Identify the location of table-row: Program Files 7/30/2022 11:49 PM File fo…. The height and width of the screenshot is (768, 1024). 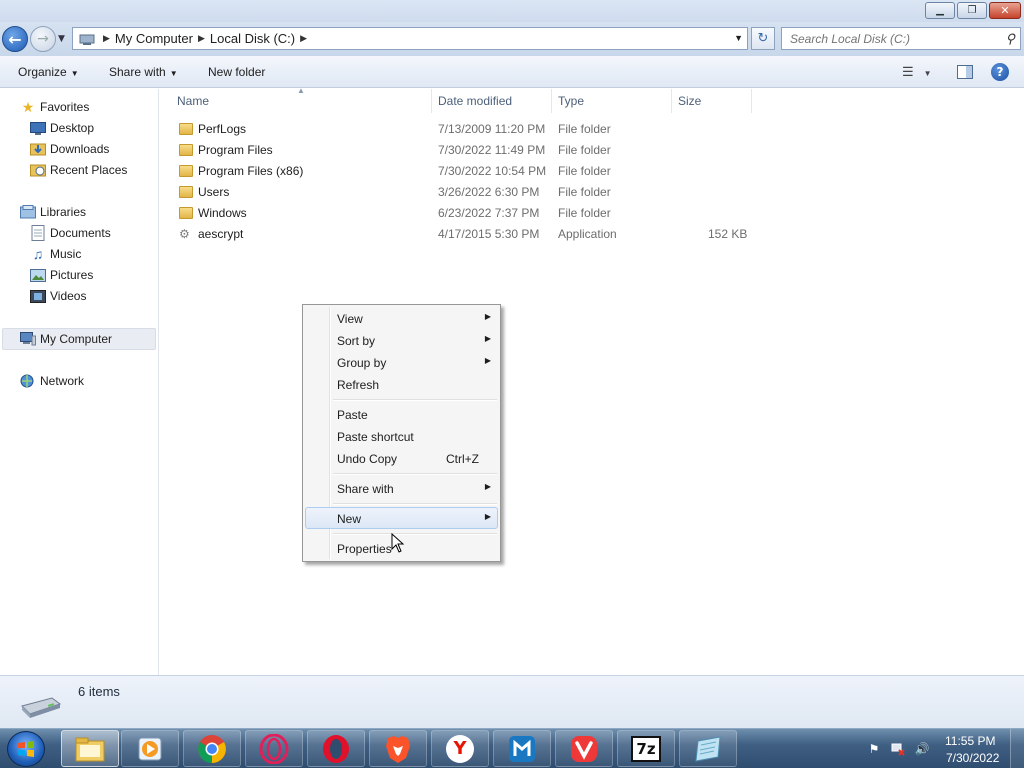
(592, 150).